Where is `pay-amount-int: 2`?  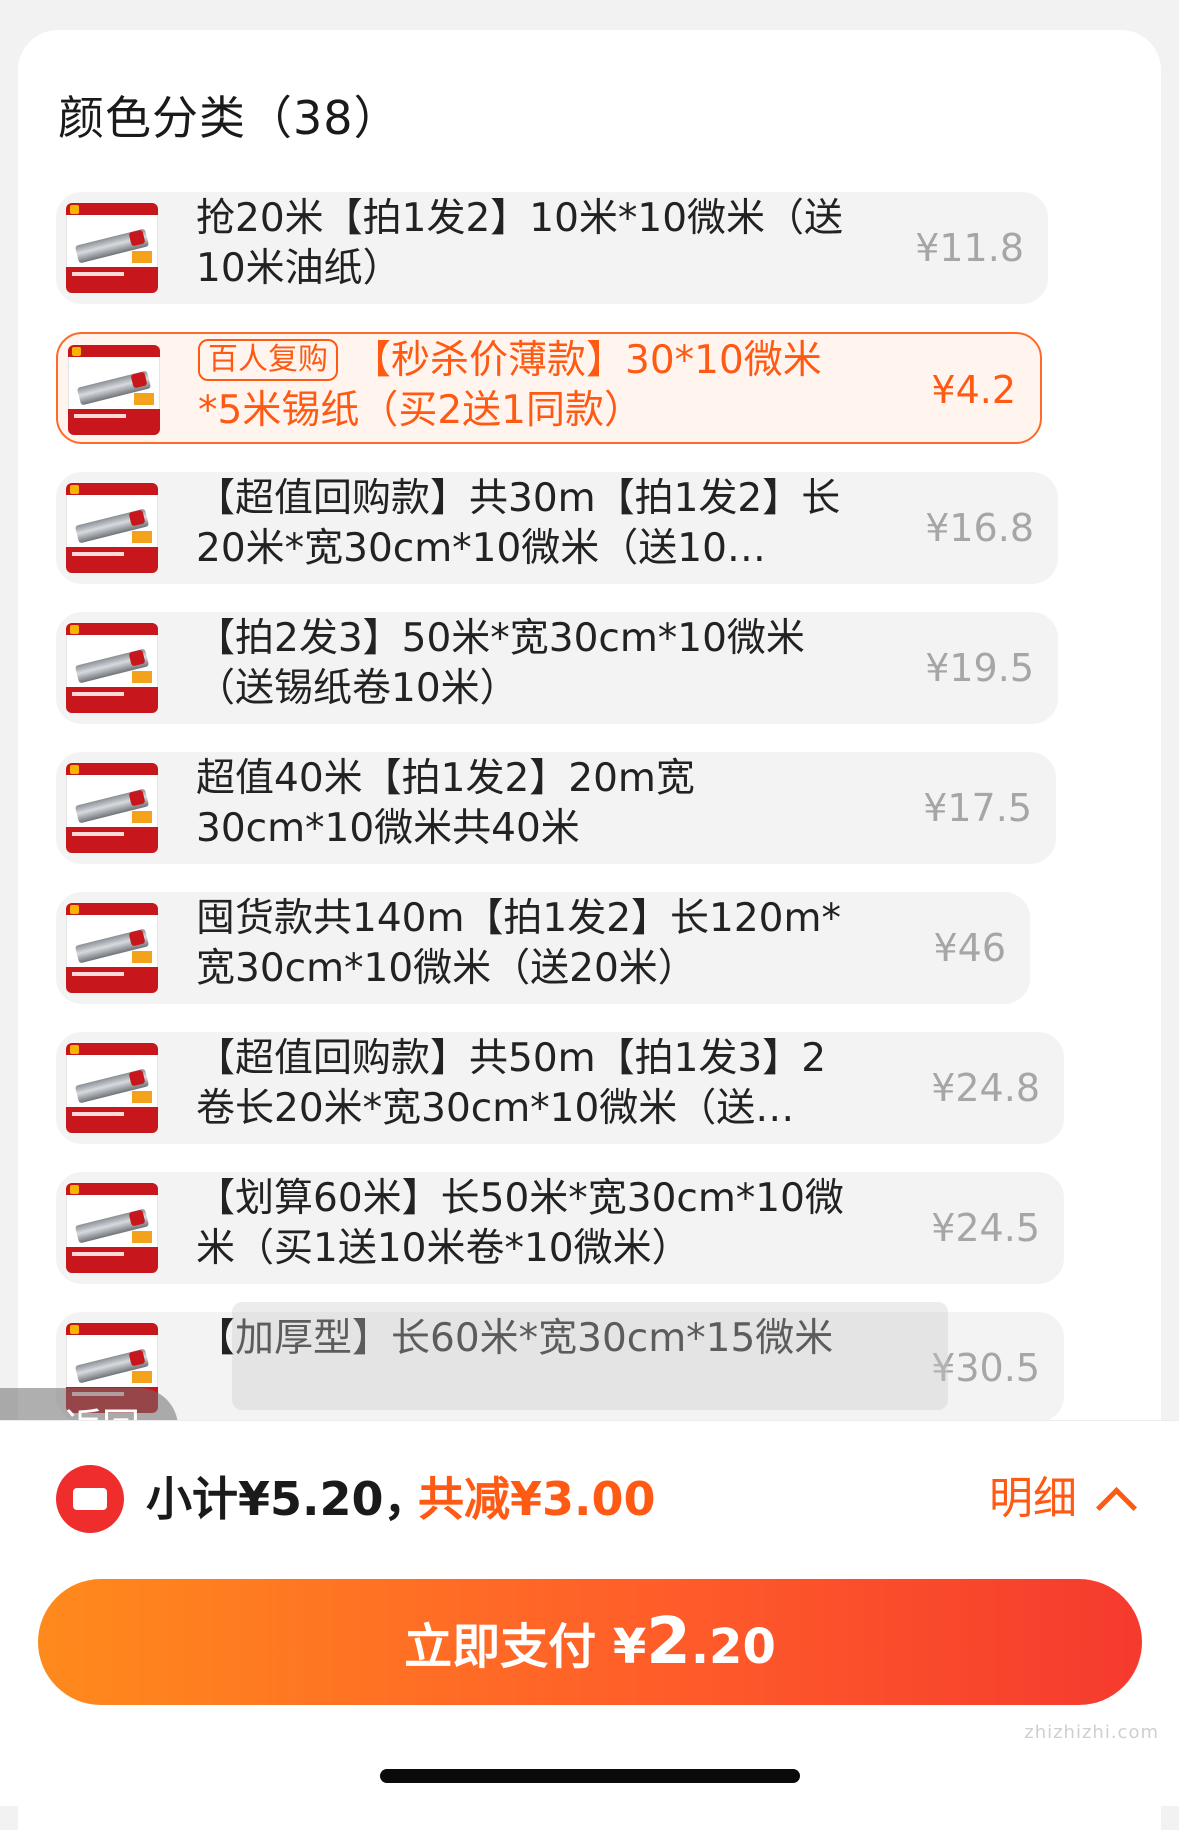
pay-amount-int: 2 is located at coordinates (668, 1642).